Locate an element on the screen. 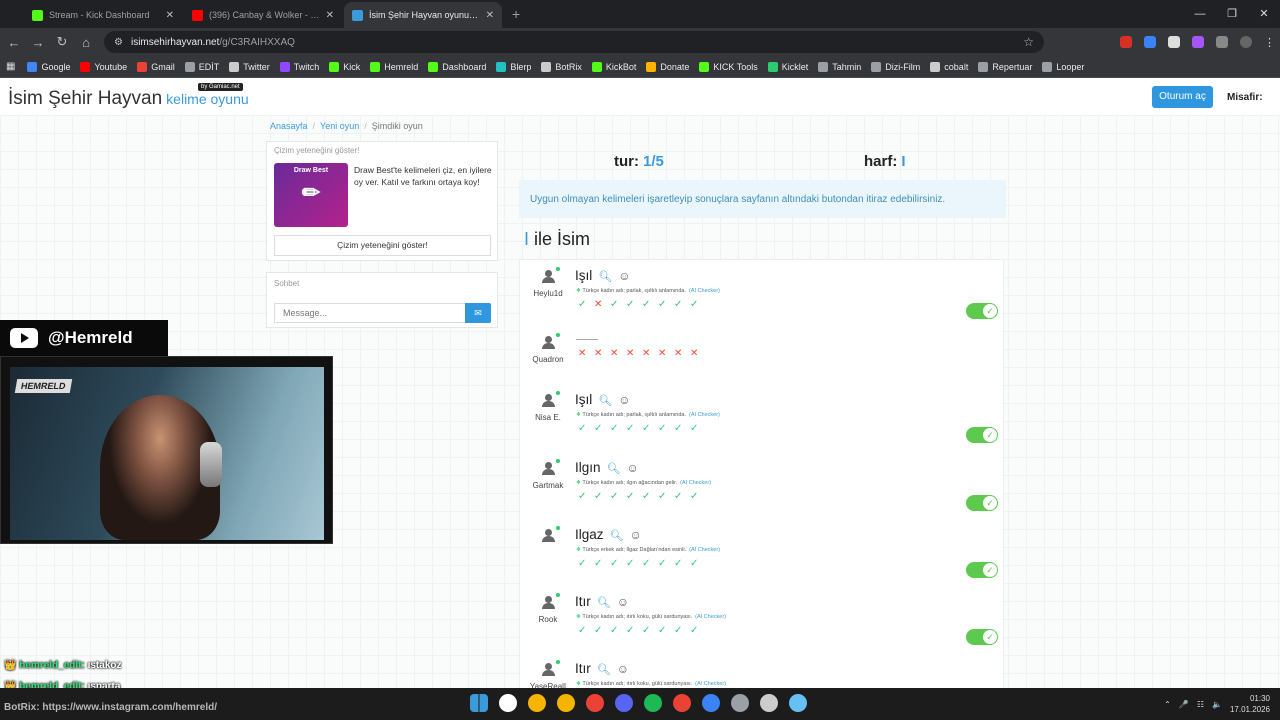 Image resolution: width=1280 pixels, height=720 pixels. breadcrumb-home: Anasayfa is located at coordinates (289, 126).